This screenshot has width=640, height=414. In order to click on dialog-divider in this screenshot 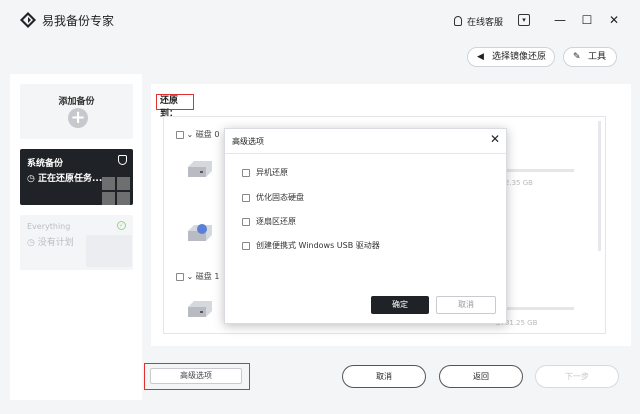, I will do `click(365, 153)`.